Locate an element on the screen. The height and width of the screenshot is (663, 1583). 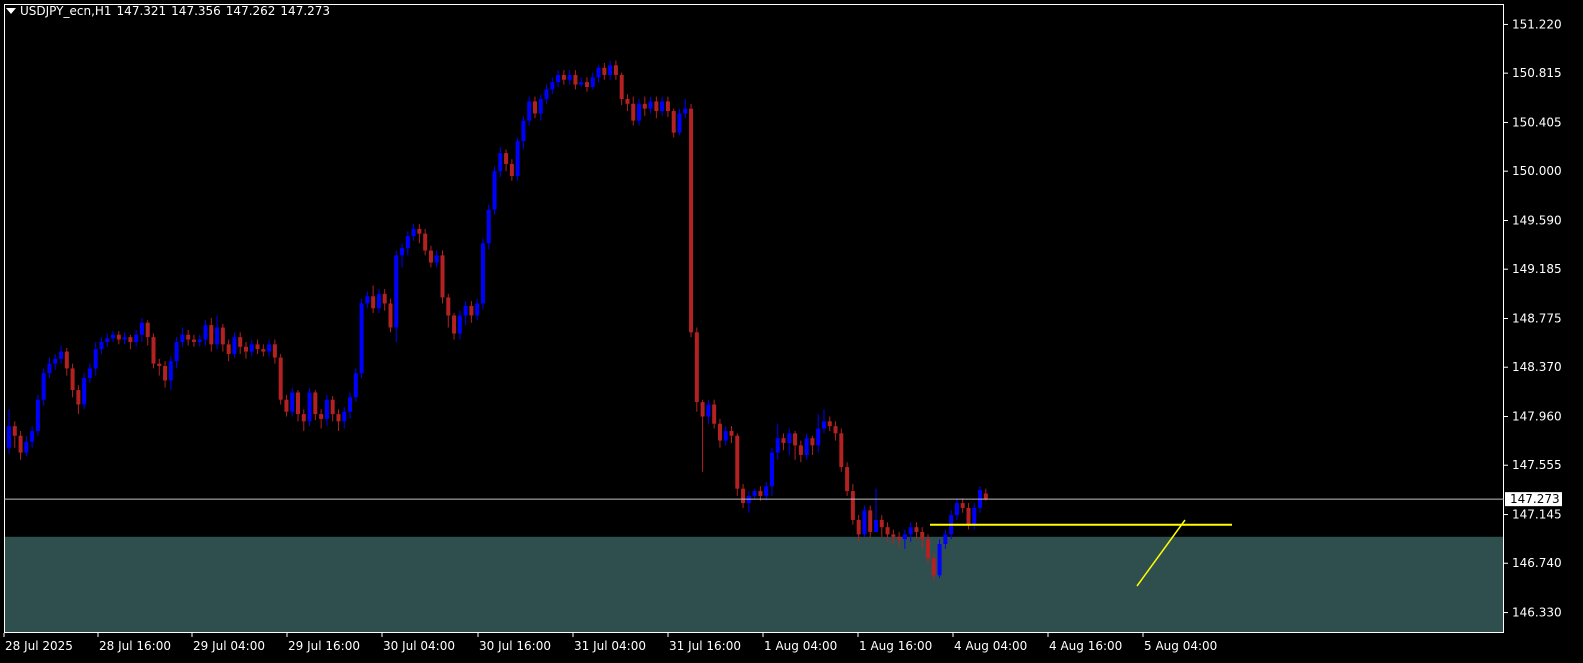
x-tick-label: 4 Aug 04:00 is located at coordinates (990, 646).